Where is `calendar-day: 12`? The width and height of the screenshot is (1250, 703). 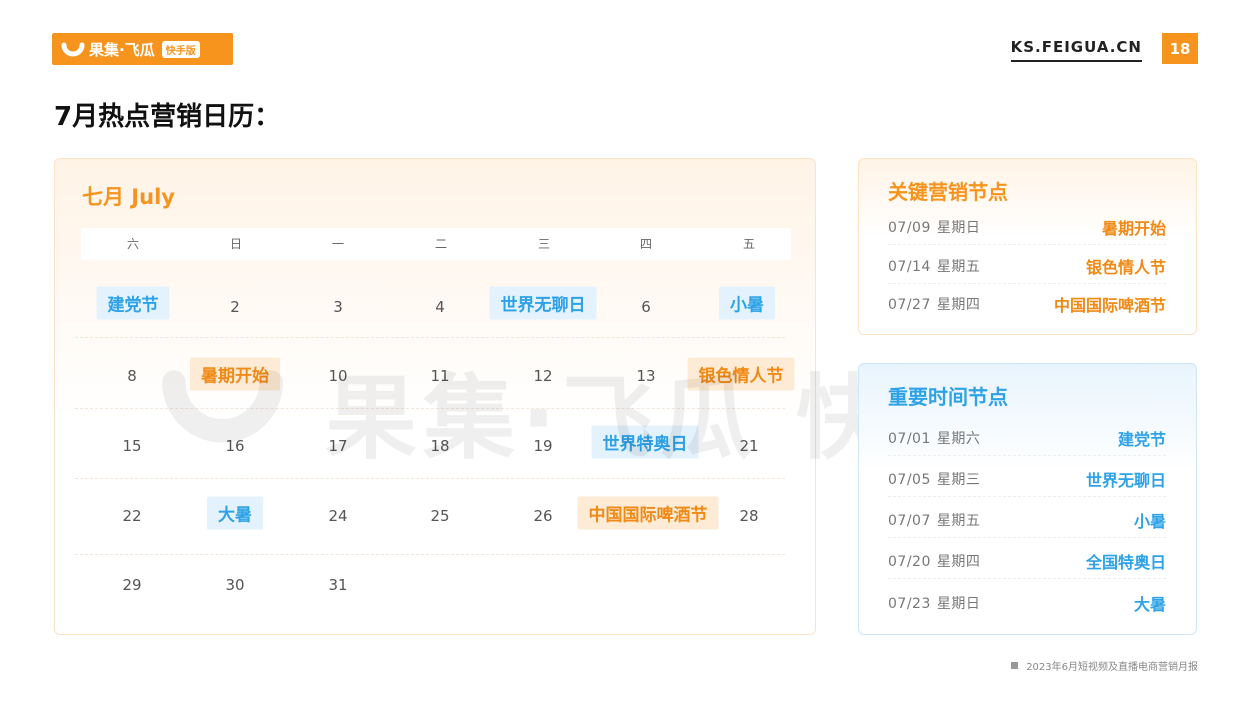
calendar-day: 12 is located at coordinates (542, 376).